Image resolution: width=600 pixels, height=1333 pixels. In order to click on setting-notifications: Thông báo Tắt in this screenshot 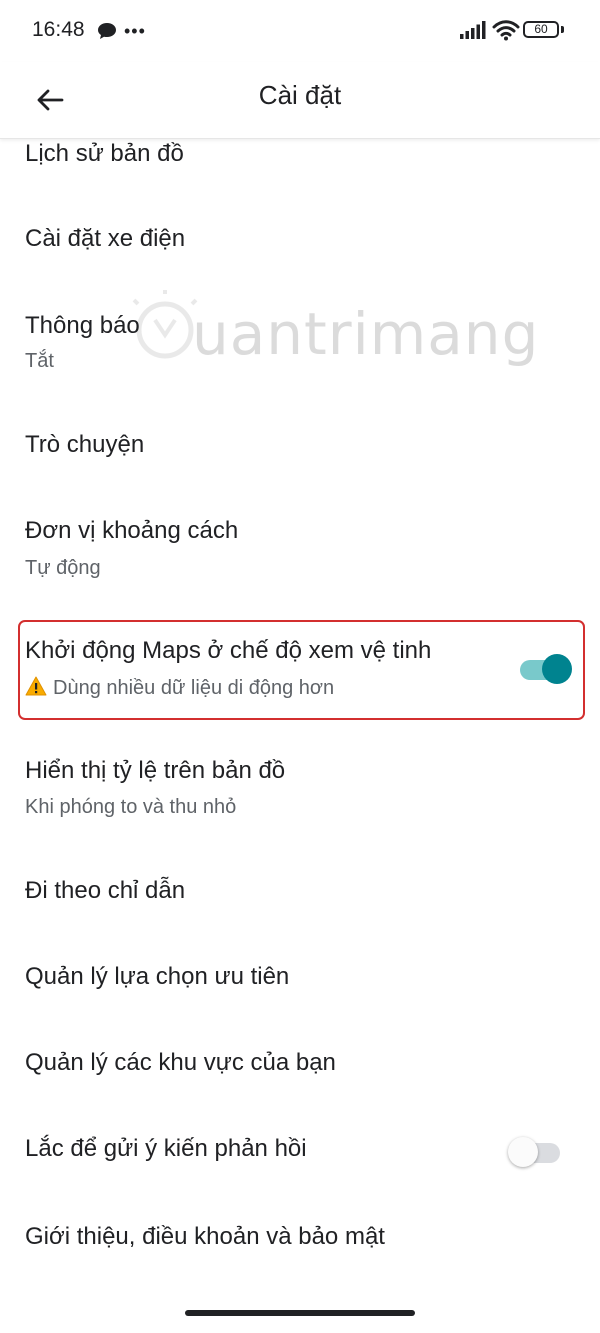, I will do `click(300, 340)`.